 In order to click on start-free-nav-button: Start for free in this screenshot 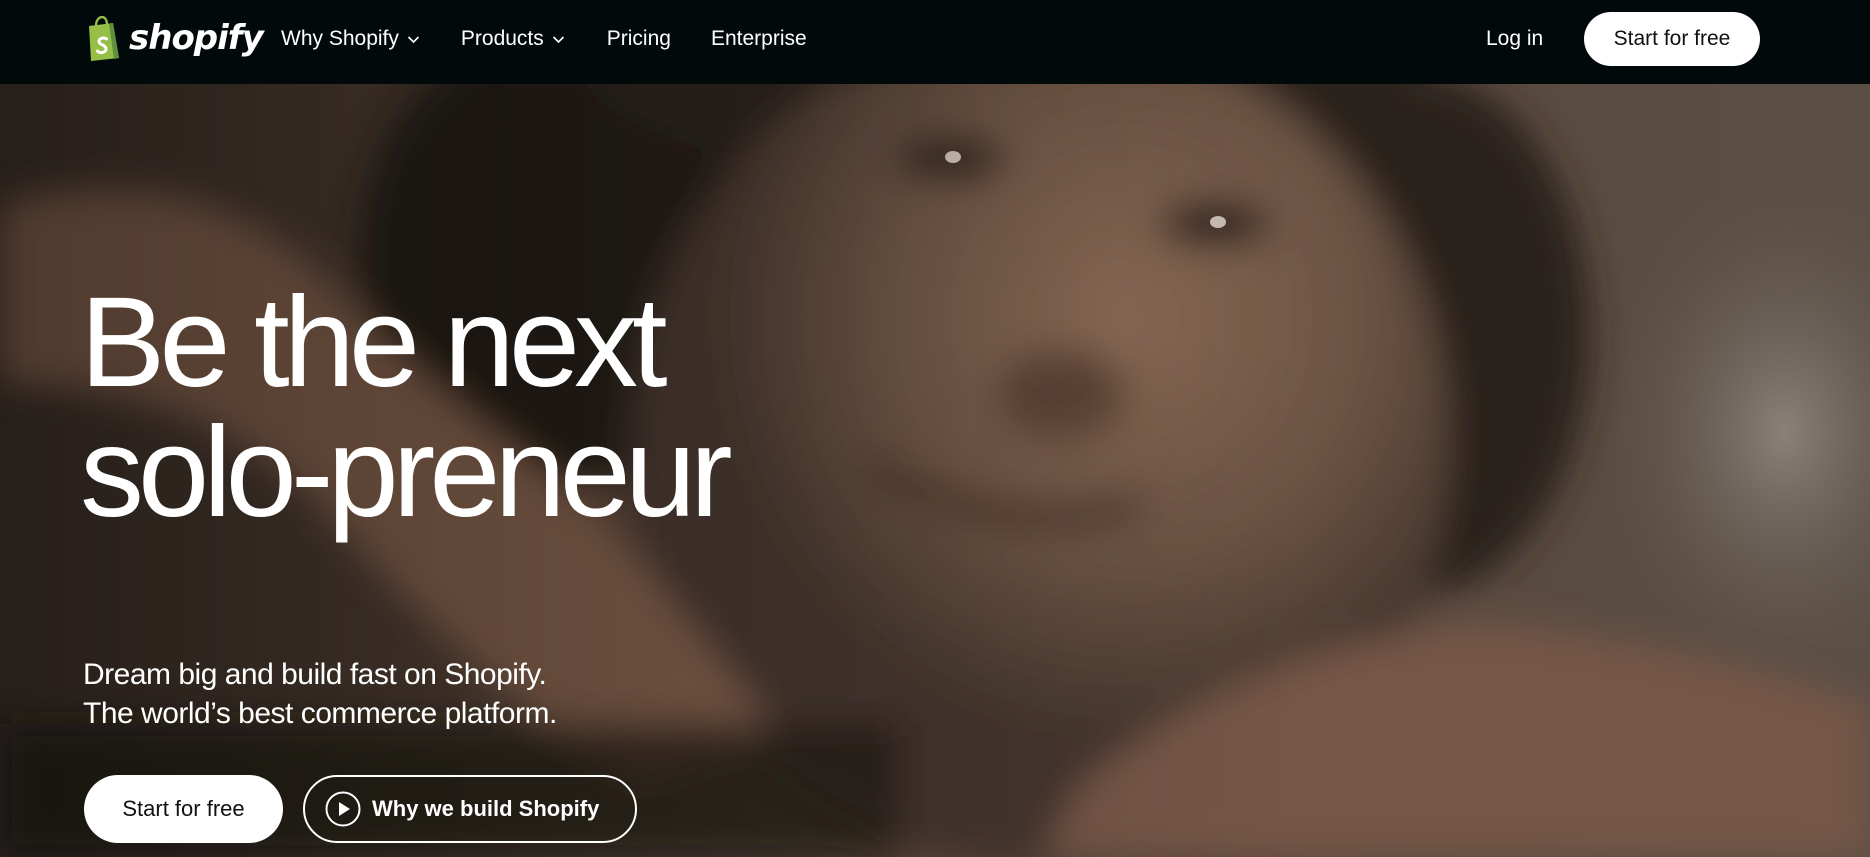, I will do `click(1672, 39)`.